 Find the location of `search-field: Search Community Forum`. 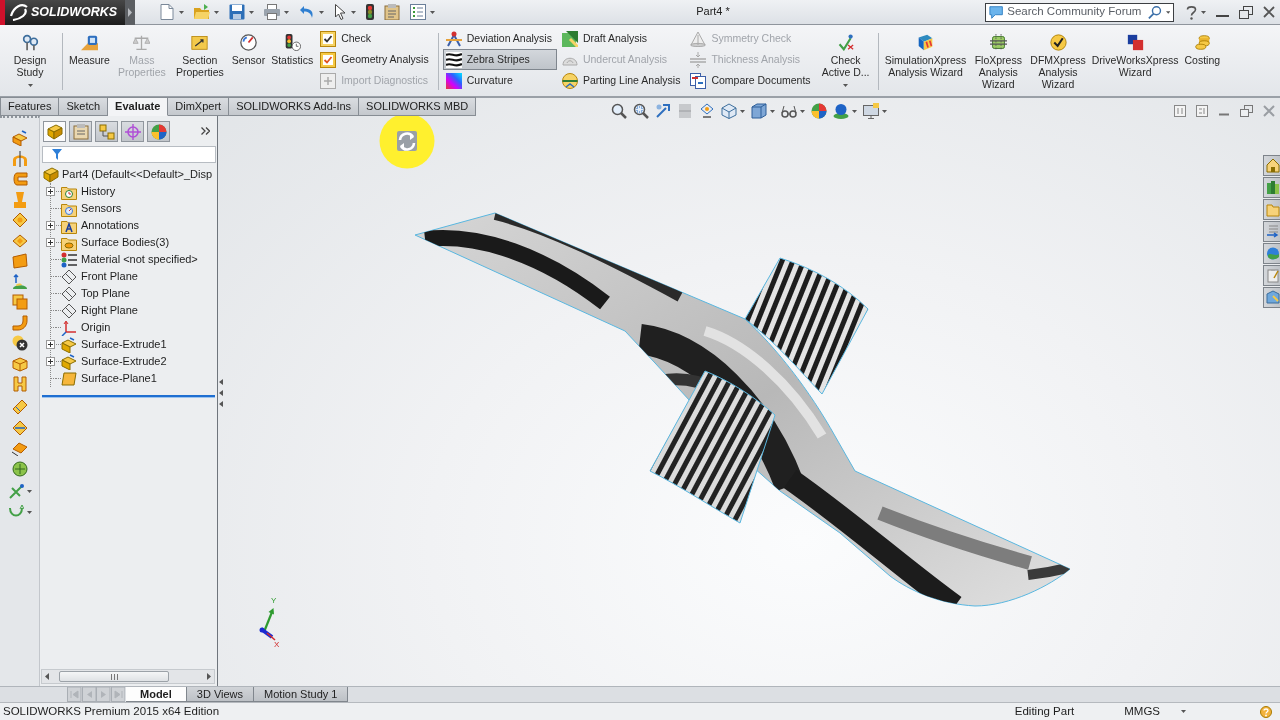

search-field: Search Community Forum is located at coordinates (1079, 12).